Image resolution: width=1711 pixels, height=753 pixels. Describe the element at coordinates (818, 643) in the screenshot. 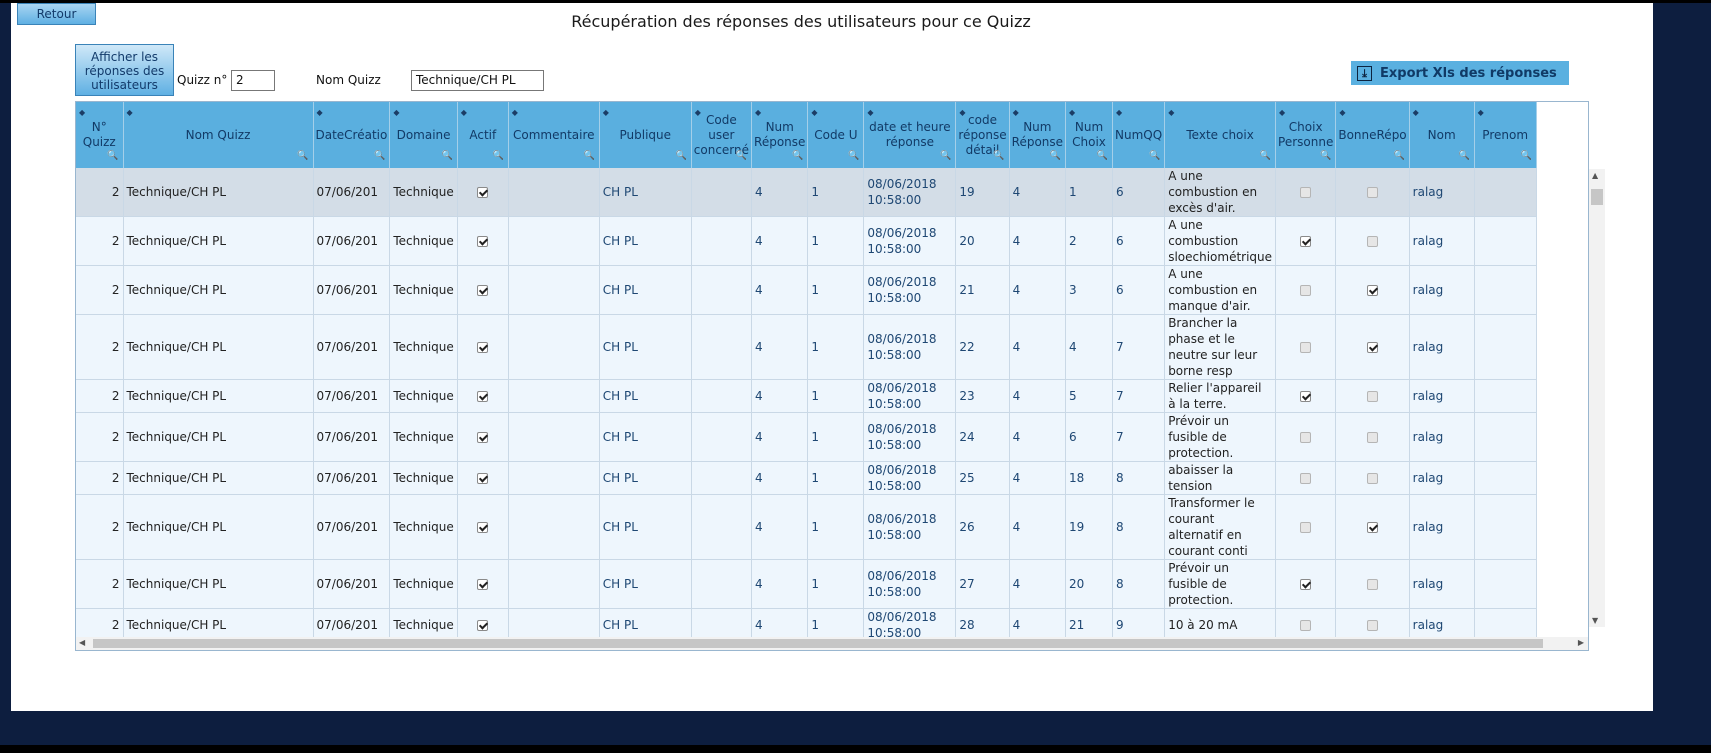

I see `horizontal-scroll-thumb` at that location.